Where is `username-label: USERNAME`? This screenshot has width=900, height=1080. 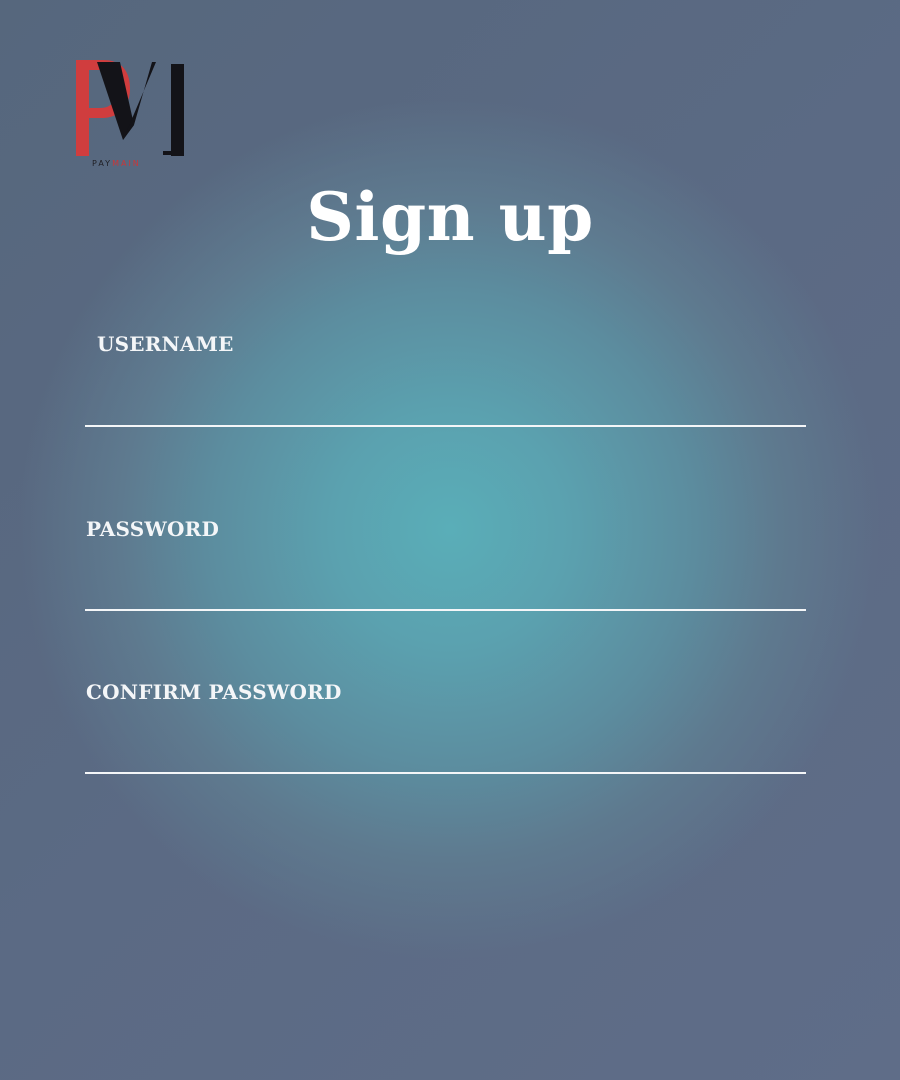
username-label: USERNAME is located at coordinates (165, 344).